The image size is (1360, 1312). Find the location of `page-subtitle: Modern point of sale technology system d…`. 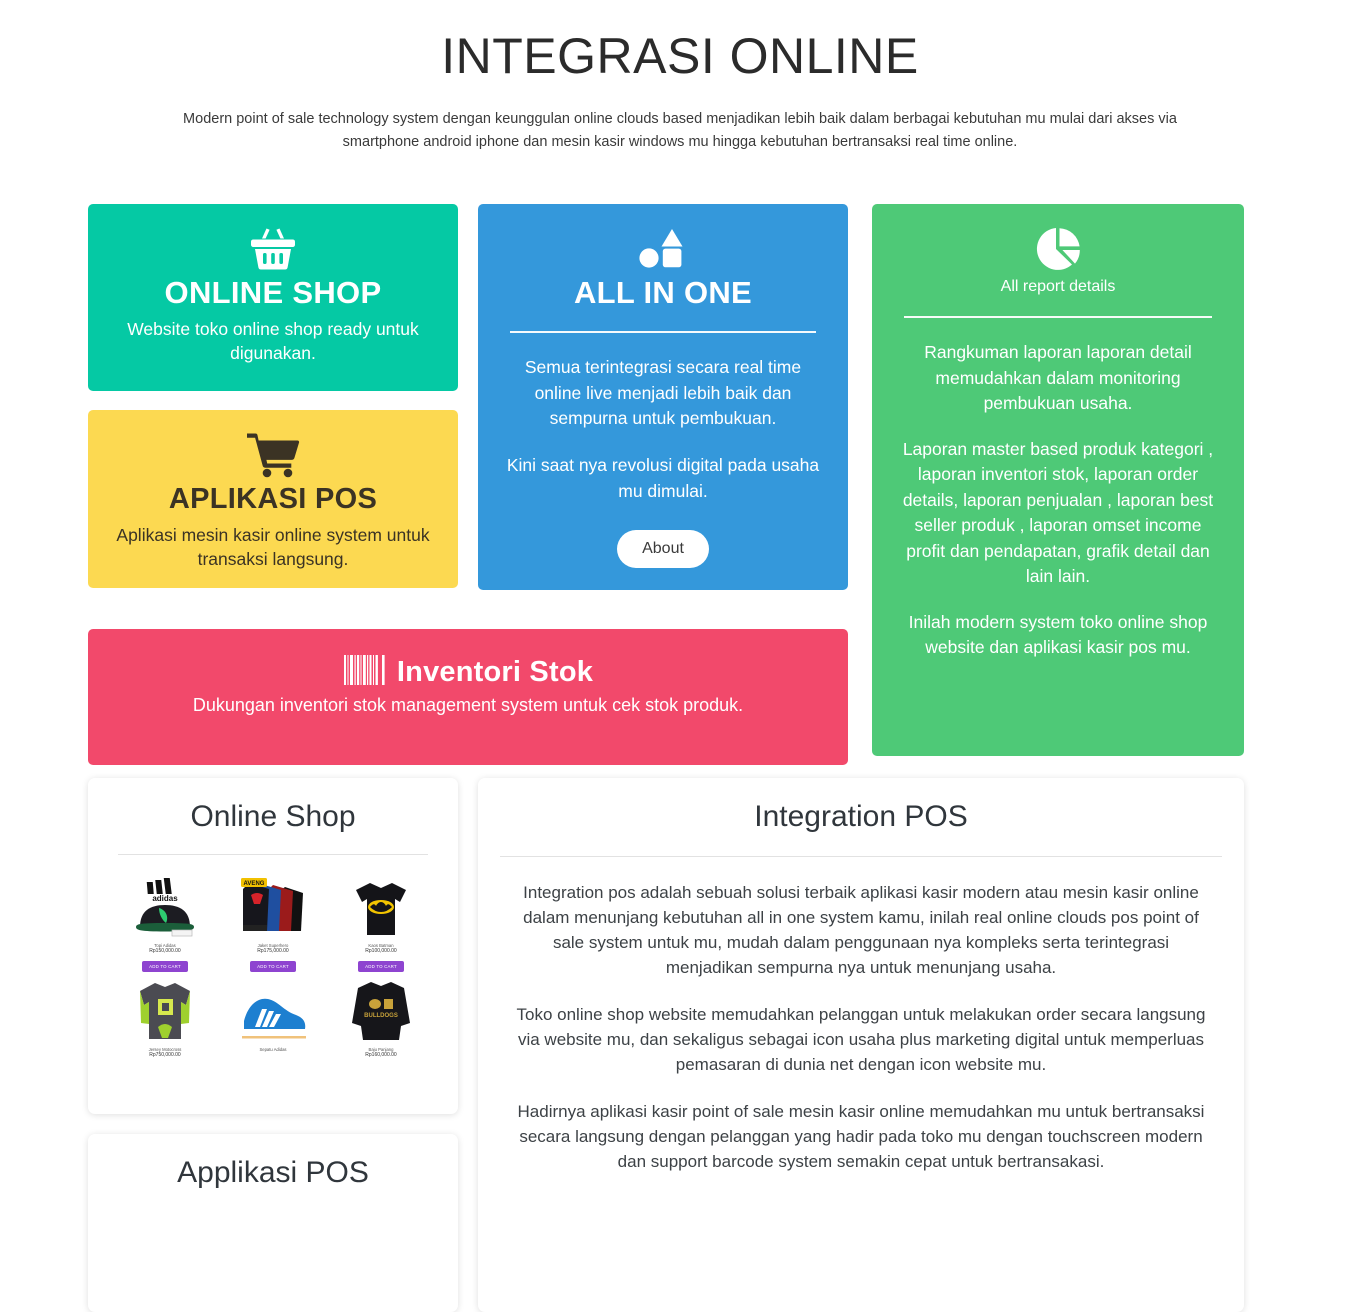

page-subtitle: Modern point of sale technology system d… is located at coordinates (680, 130).